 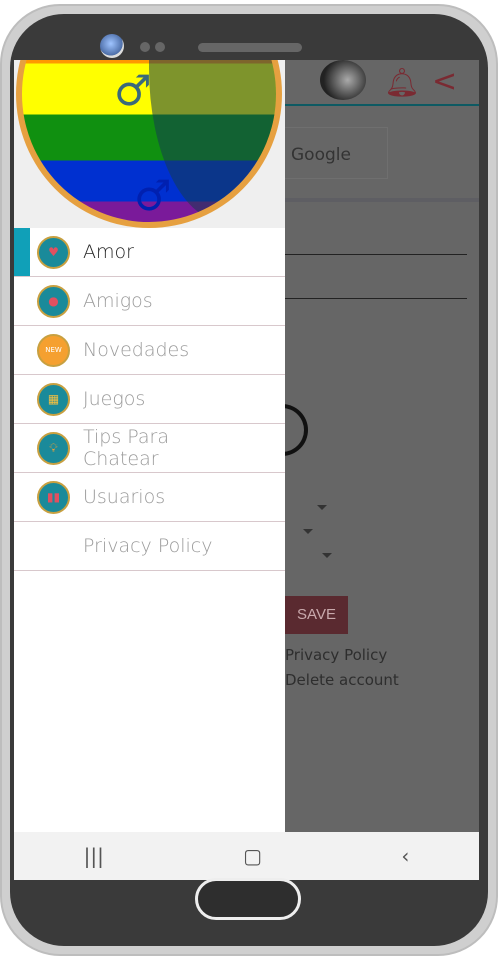 I want to click on drawer-item-amor: ♥ Amor, so click(x=149, y=252).